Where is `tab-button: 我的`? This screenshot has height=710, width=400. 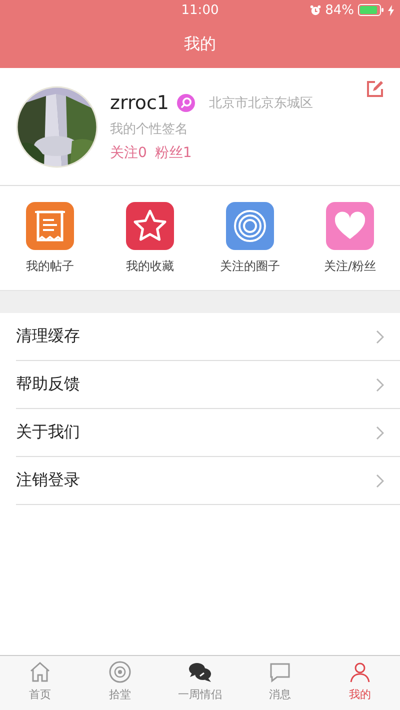
tab-button: 我的 is located at coordinates (360, 683).